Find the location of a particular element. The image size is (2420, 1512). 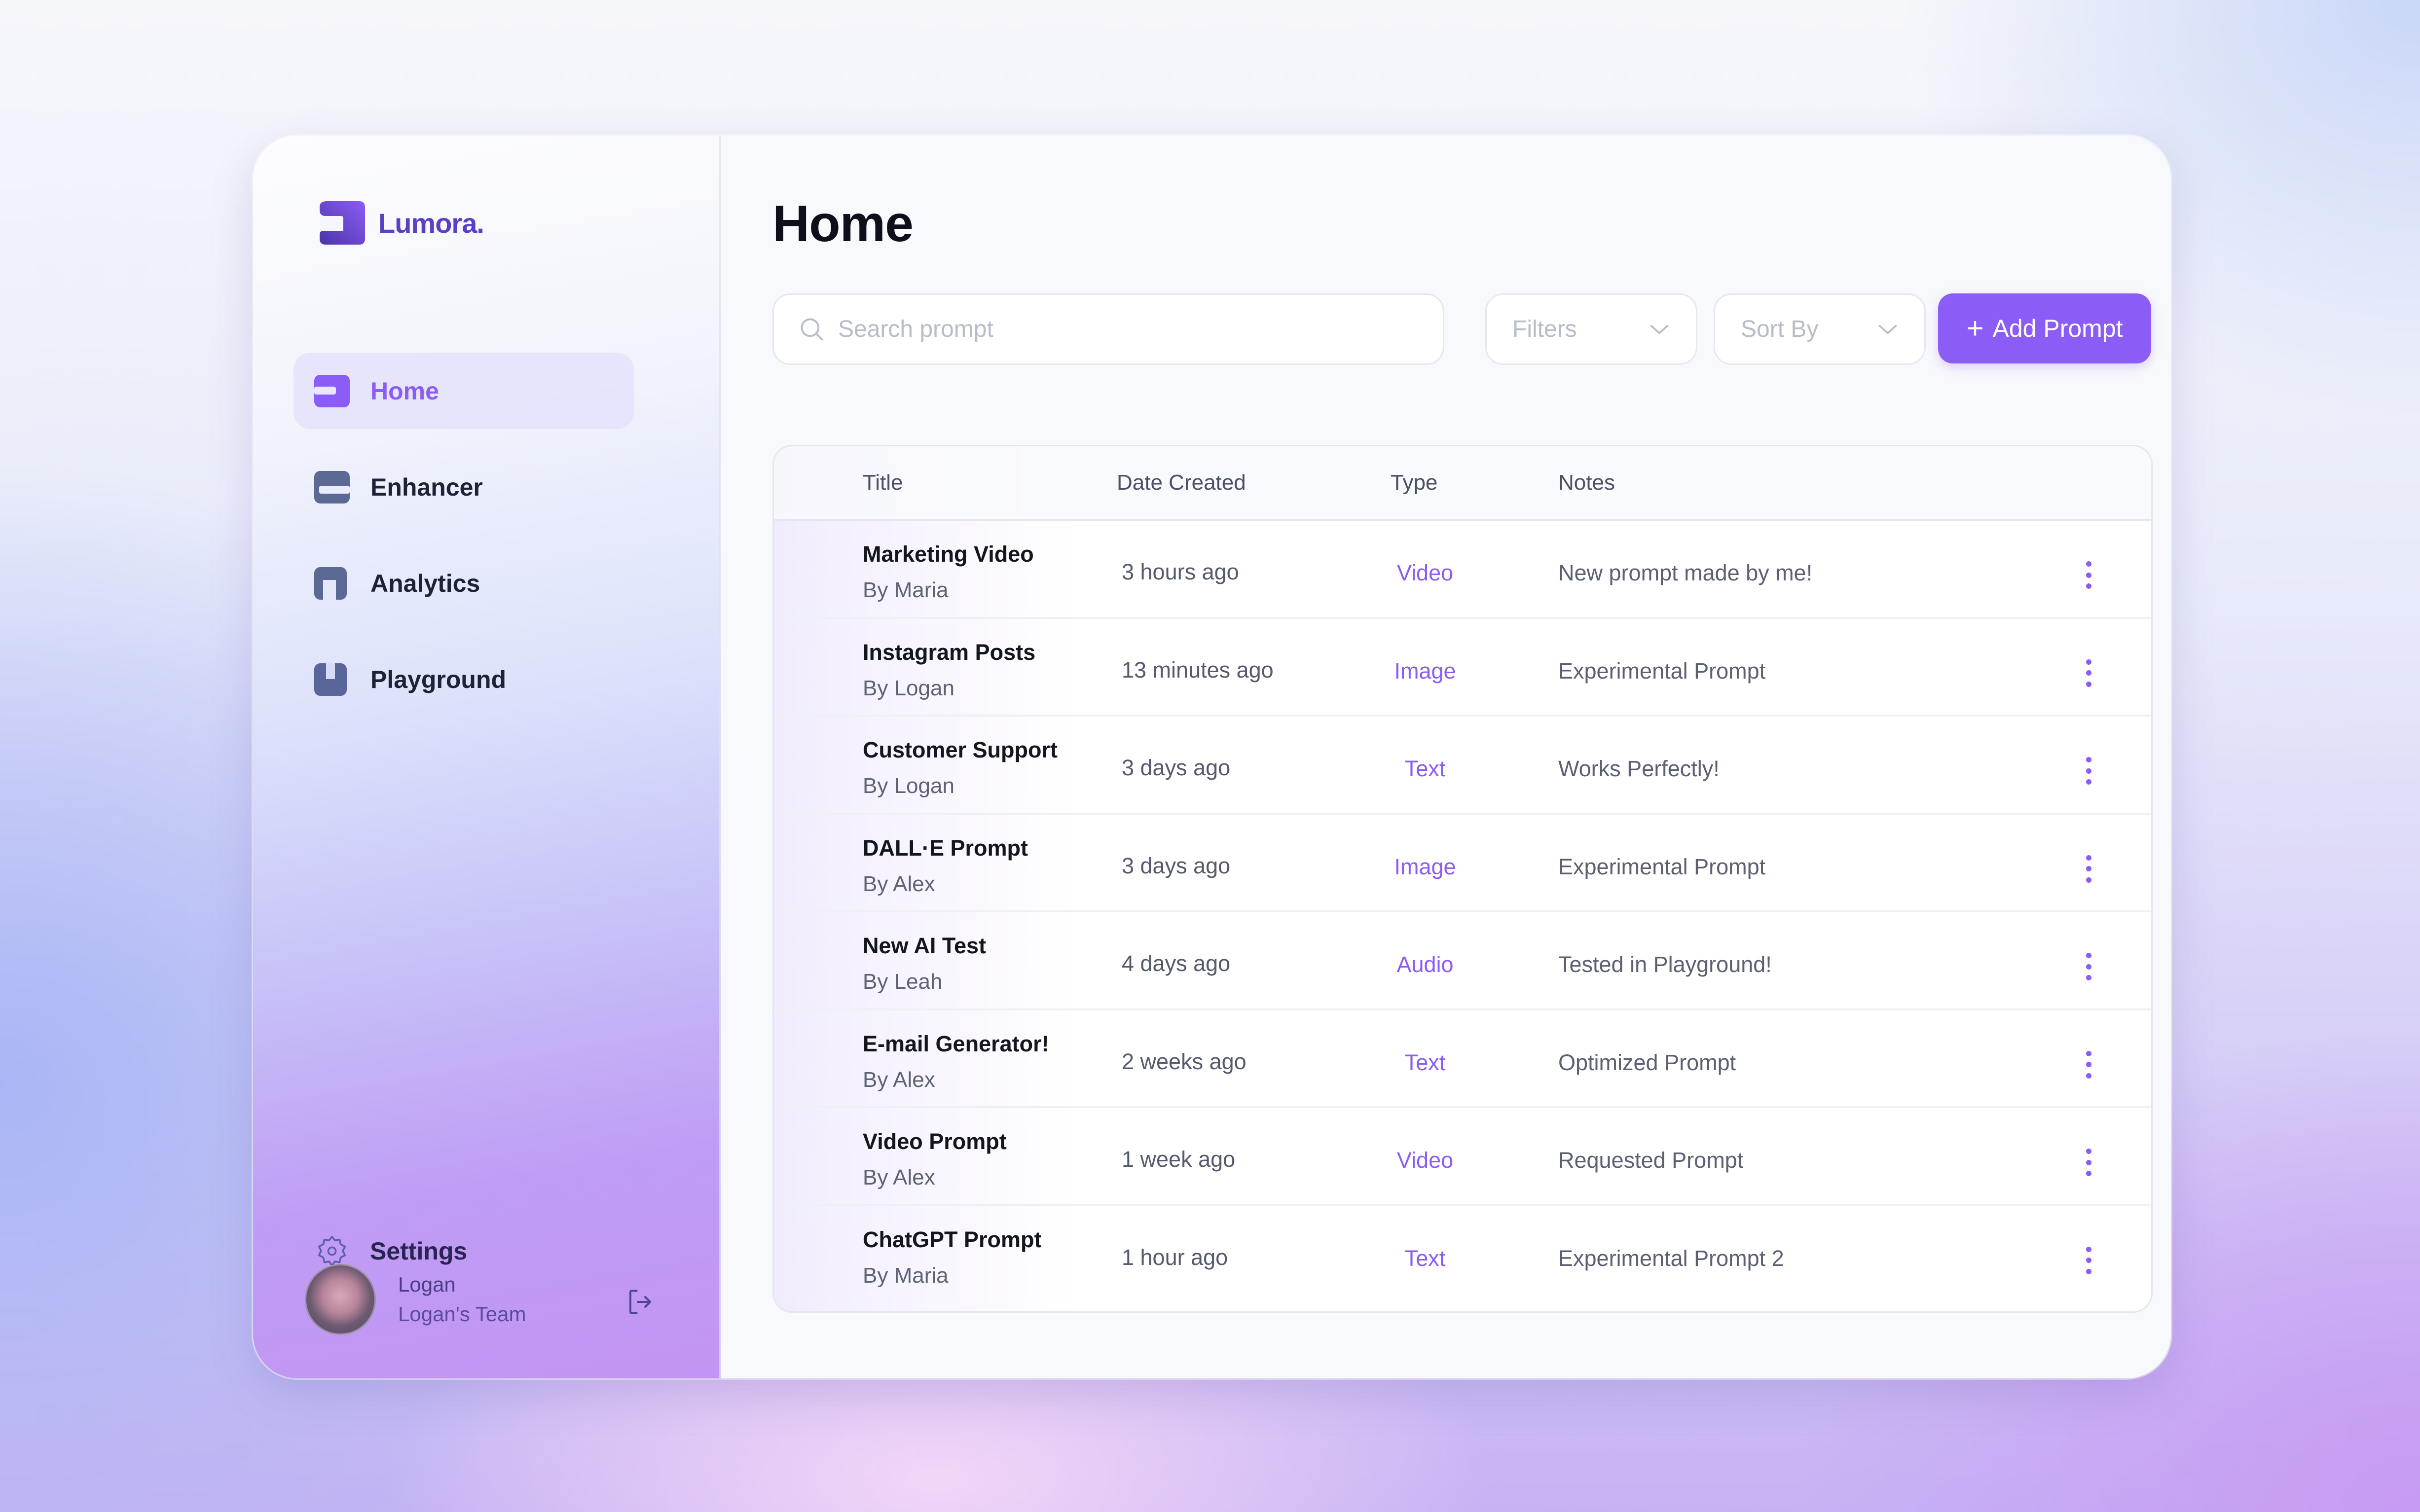

table-header: Title Date Created Type Notes is located at coordinates (1462, 483).